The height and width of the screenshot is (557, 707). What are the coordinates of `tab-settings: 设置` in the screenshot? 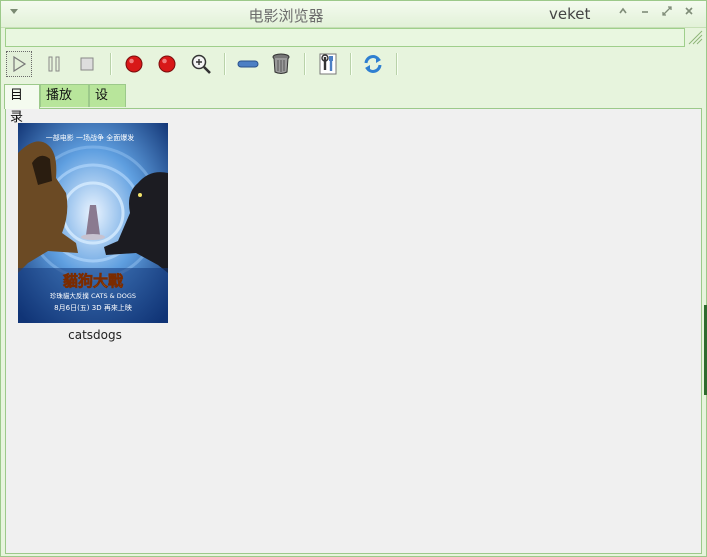 It's located at (107, 104).